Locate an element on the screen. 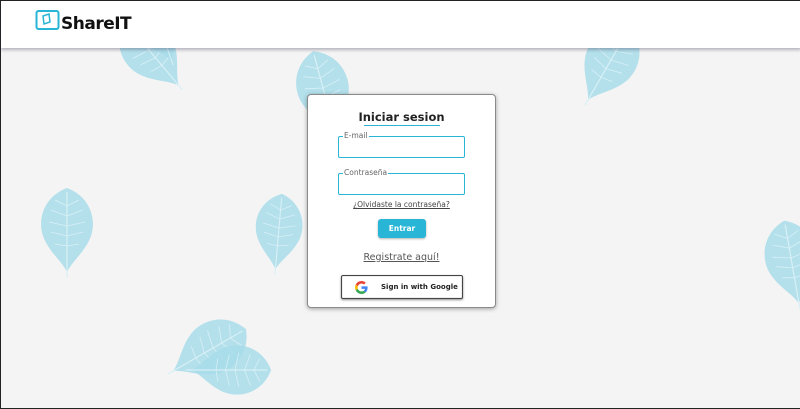 This screenshot has width=800, height=409. shareit-logo-icon is located at coordinates (49, 21).